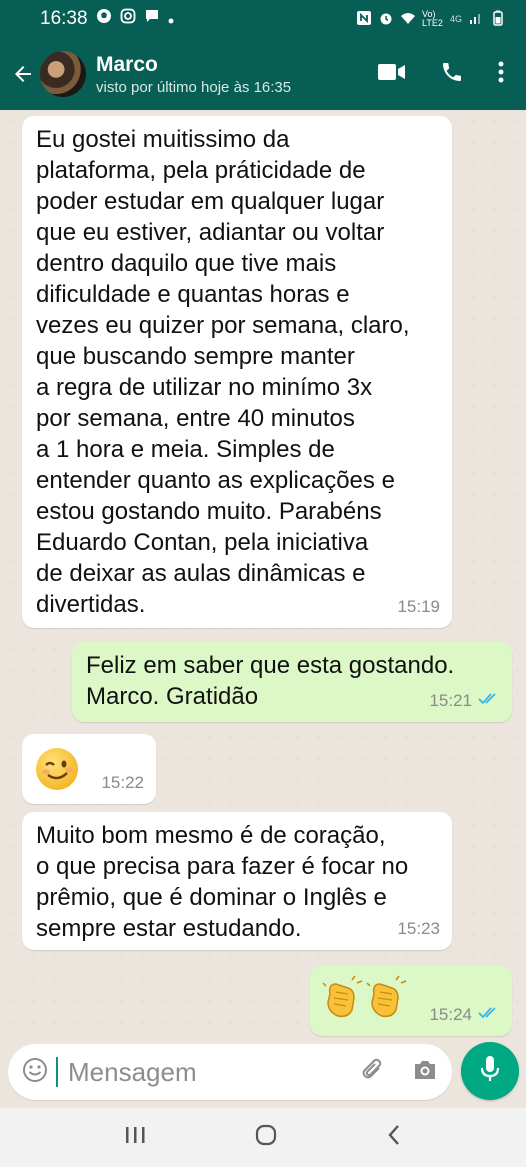  Describe the element at coordinates (135, 1137) in the screenshot. I see `recent-apps-icon` at that location.